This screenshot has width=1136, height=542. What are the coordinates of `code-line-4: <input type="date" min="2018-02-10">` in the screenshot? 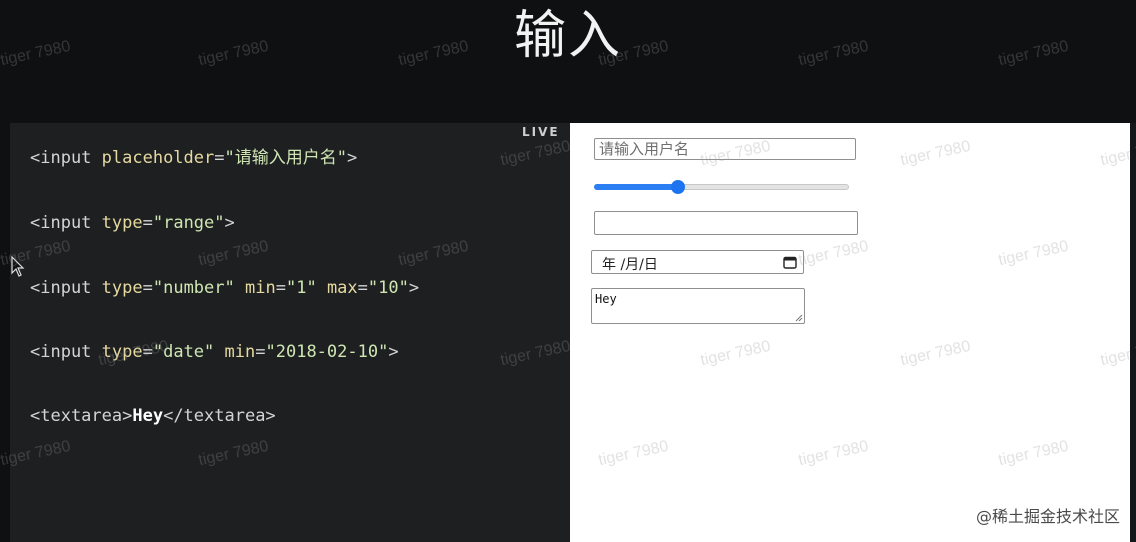 It's located at (214, 352).